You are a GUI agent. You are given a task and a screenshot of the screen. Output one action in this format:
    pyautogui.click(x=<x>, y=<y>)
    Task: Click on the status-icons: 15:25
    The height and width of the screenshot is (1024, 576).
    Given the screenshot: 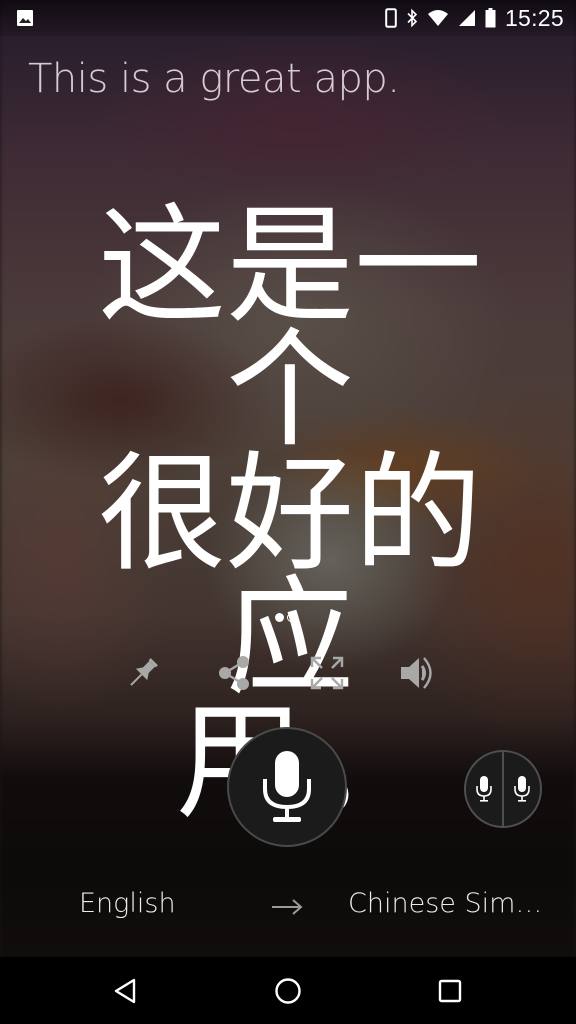 What is the action you would take?
    pyautogui.click(x=474, y=18)
    